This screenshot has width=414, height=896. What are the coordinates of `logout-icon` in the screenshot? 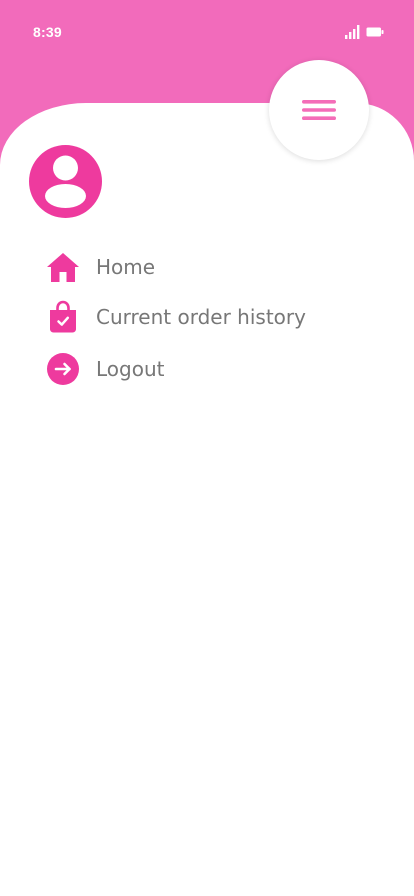 It's located at (63, 369).